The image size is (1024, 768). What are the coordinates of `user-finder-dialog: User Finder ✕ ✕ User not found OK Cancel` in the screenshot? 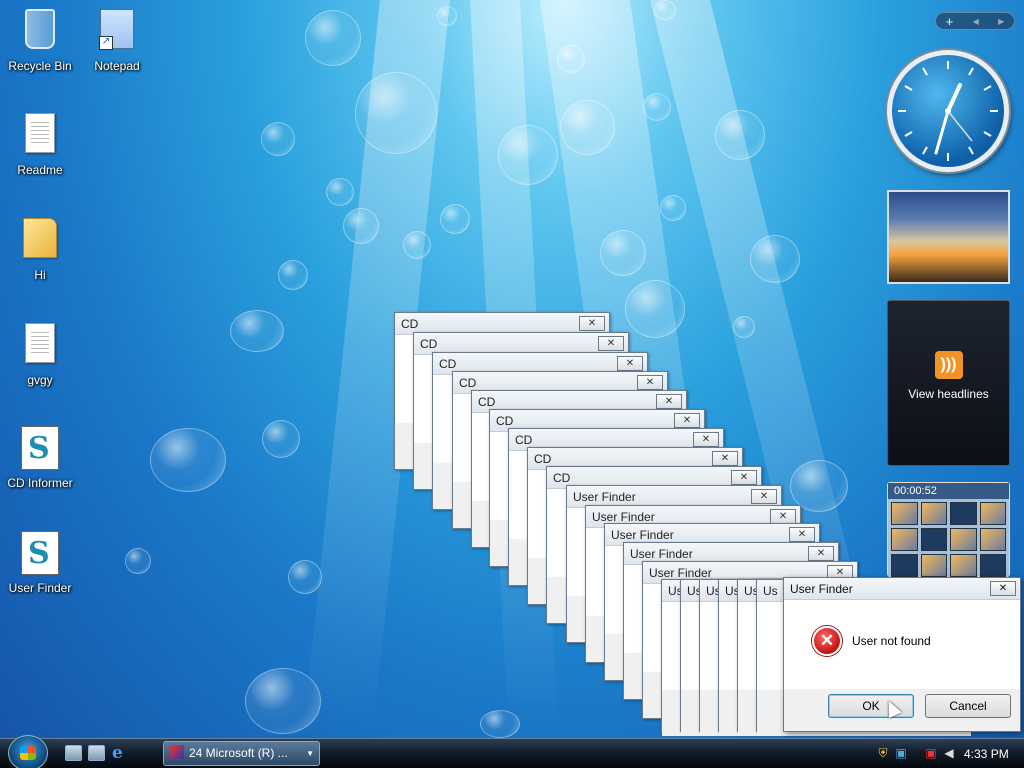 It's located at (902, 654).